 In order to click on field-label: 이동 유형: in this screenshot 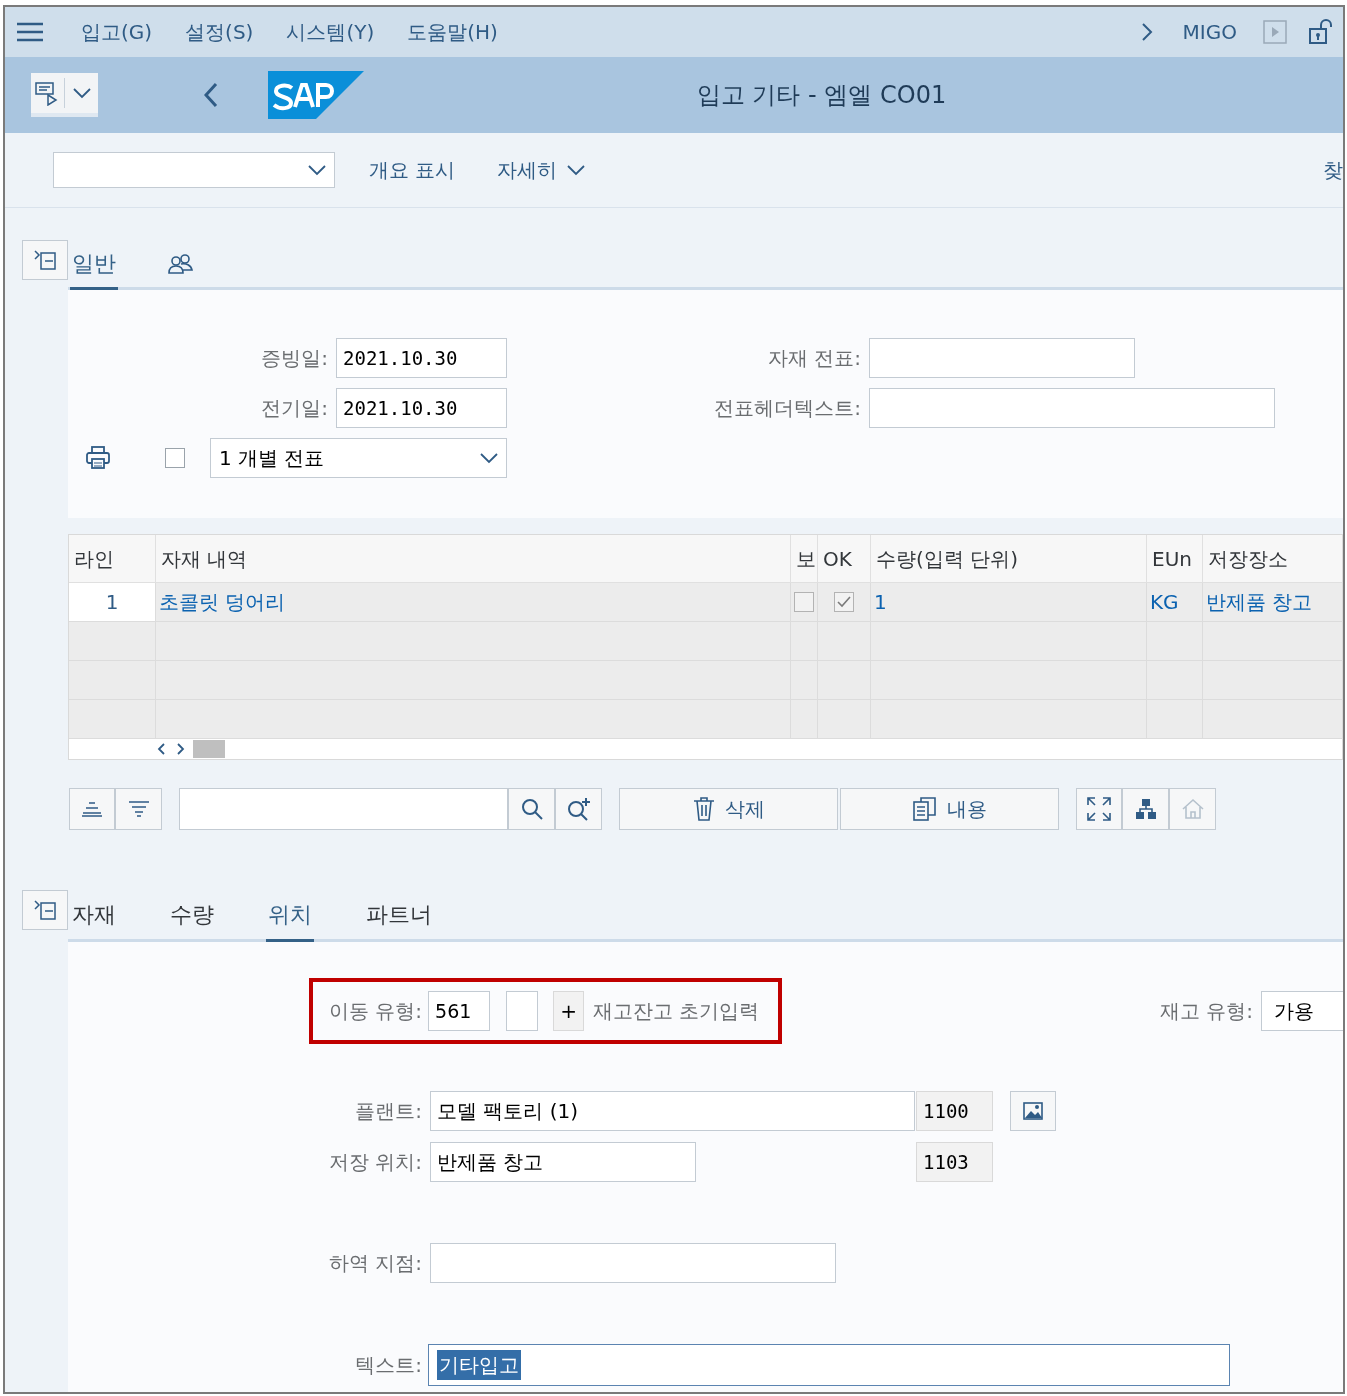, I will do `click(376, 1011)`.